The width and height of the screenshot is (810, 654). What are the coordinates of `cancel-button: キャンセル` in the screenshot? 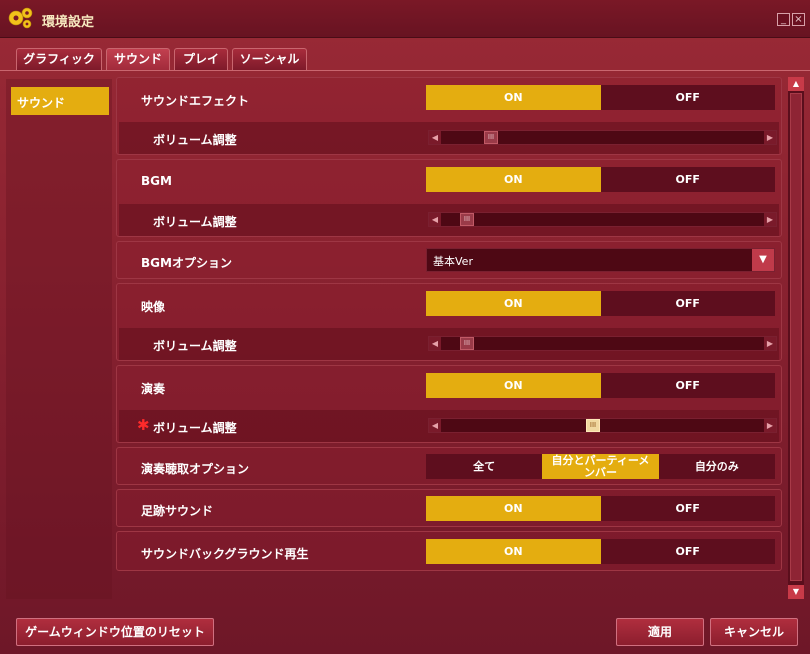 It's located at (754, 632).